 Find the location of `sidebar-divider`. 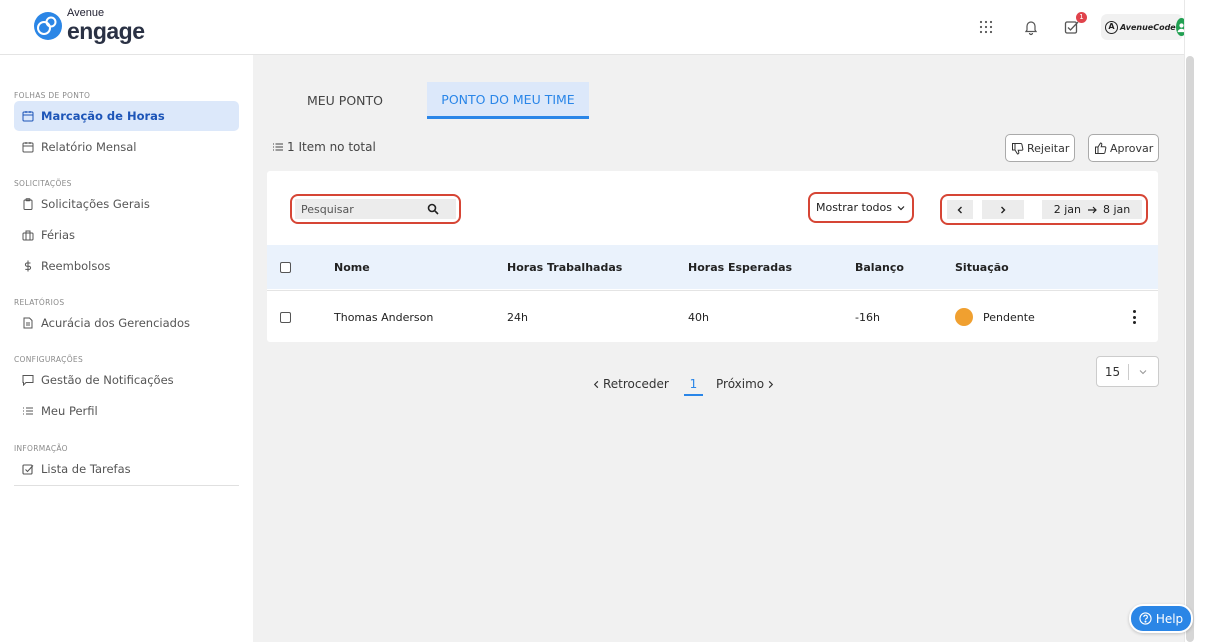

sidebar-divider is located at coordinates (126, 485).